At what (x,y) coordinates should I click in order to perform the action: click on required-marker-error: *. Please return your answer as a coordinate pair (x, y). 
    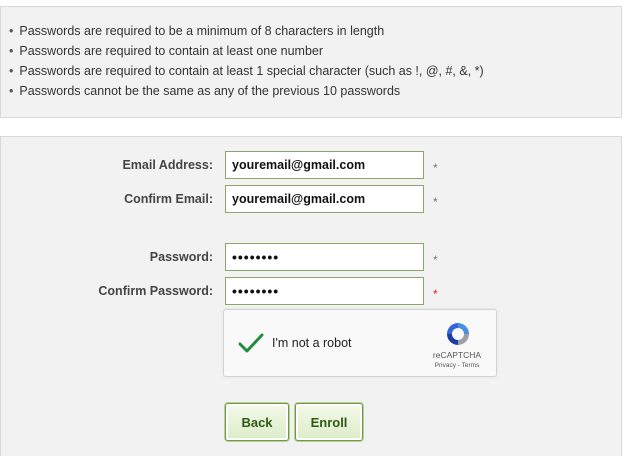
    Looking at the image, I should click on (435, 294).